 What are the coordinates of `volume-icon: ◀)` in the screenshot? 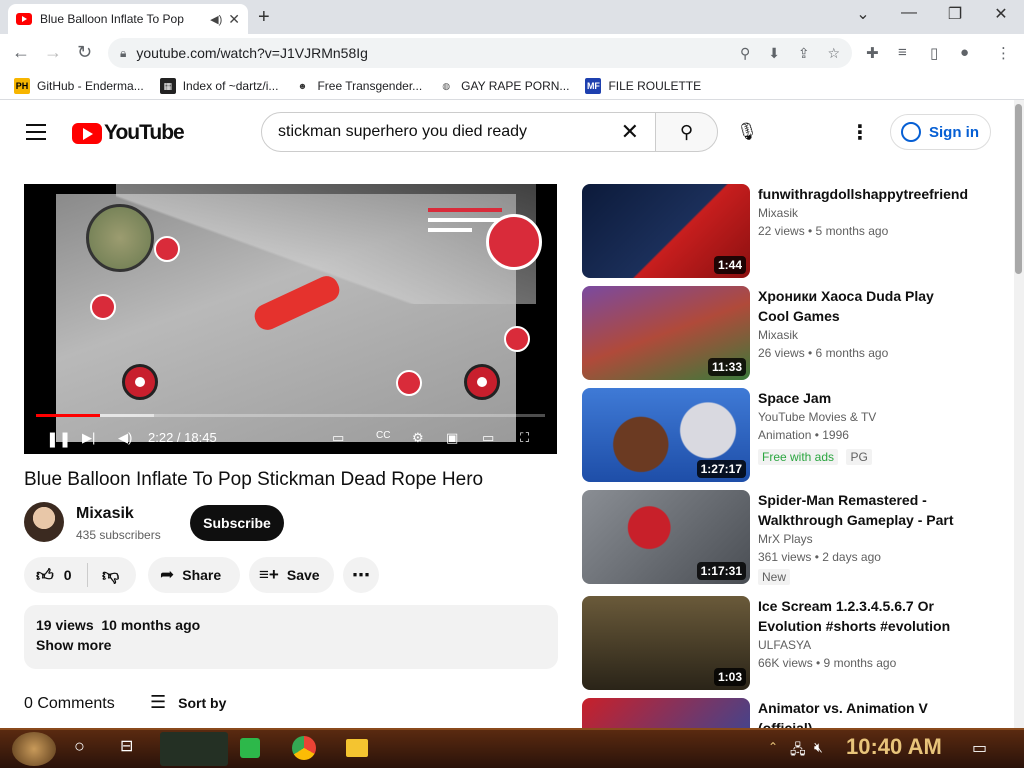 It's located at (125, 438).